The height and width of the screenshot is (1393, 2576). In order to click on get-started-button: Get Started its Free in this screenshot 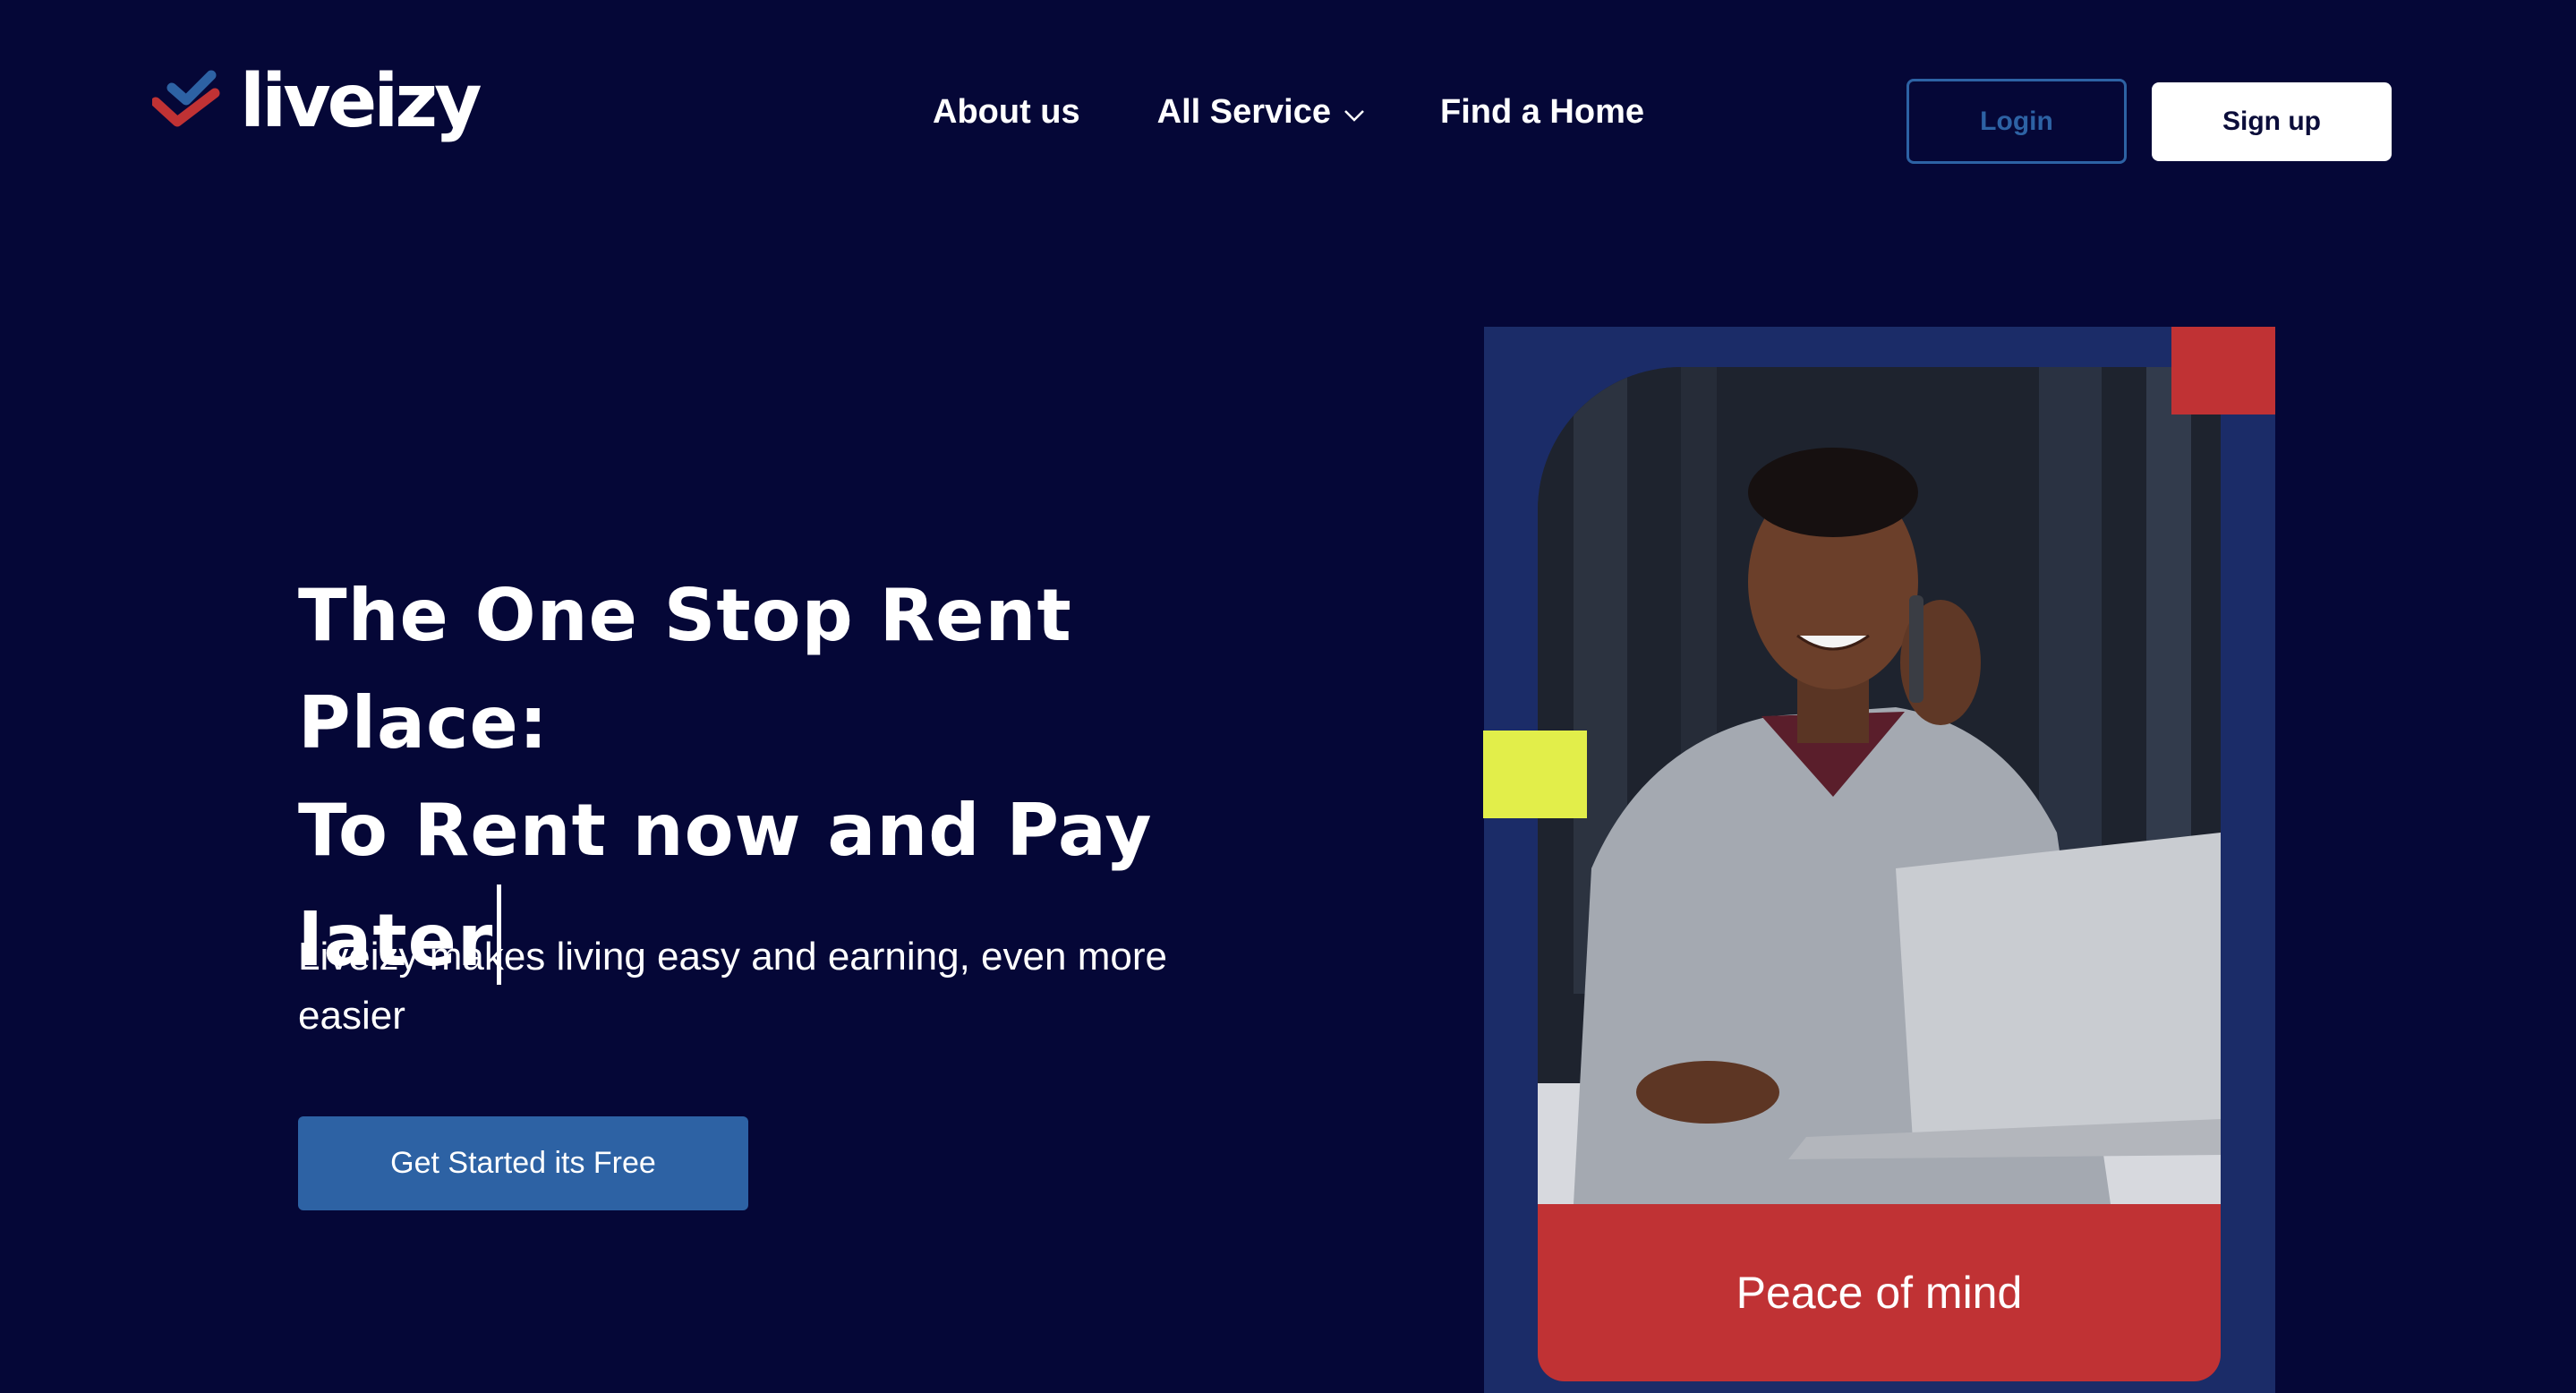, I will do `click(523, 1163)`.